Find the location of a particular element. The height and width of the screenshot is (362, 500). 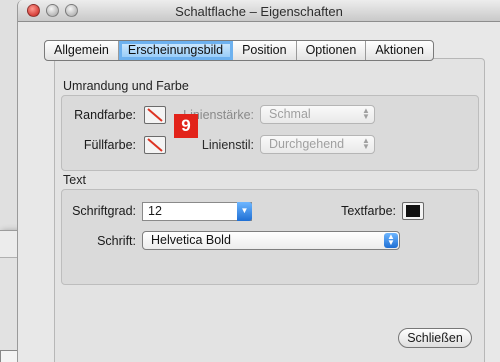

fill-color-label: Füllfarbe: is located at coordinates (109, 145).